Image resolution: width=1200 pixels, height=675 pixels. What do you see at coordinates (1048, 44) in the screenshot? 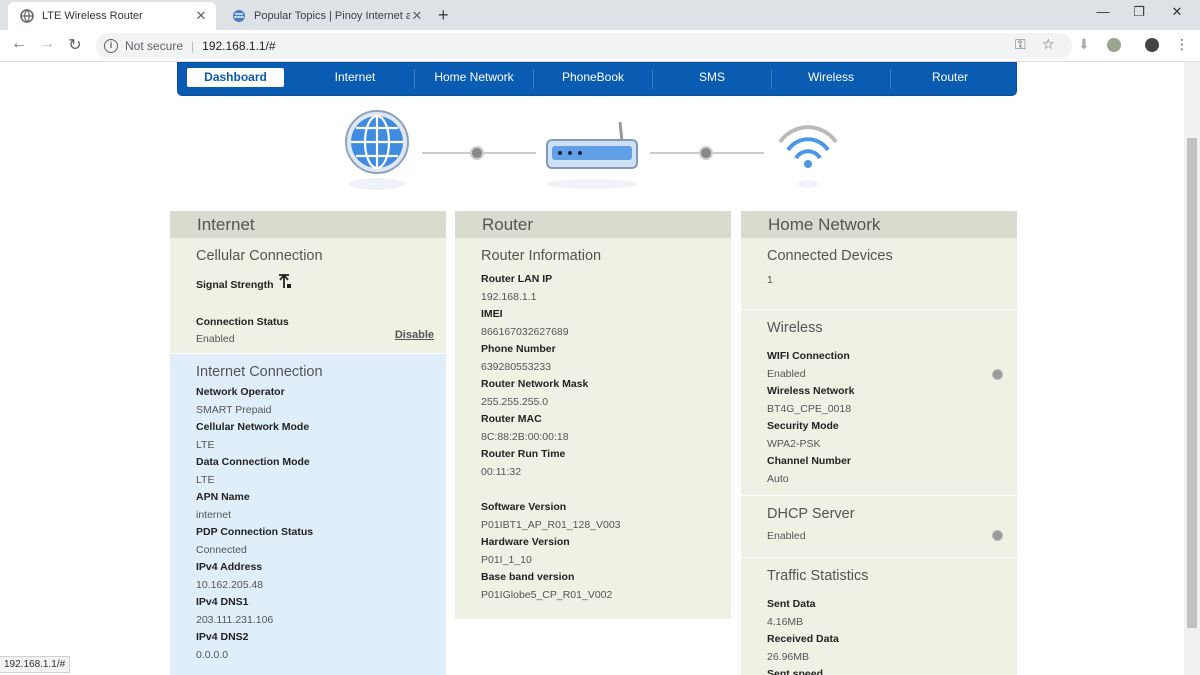
I see `star-icon: ☆` at bounding box center [1048, 44].